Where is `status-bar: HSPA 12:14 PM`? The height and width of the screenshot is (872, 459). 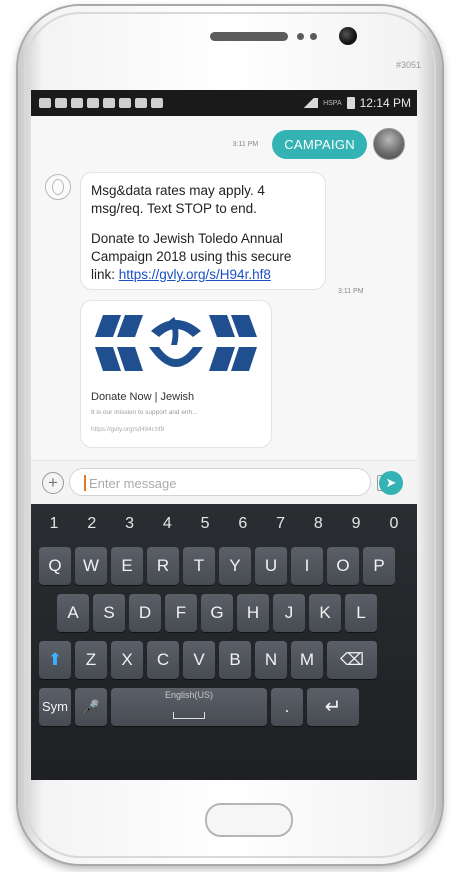 status-bar: HSPA 12:14 PM is located at coordinates (224, 103).